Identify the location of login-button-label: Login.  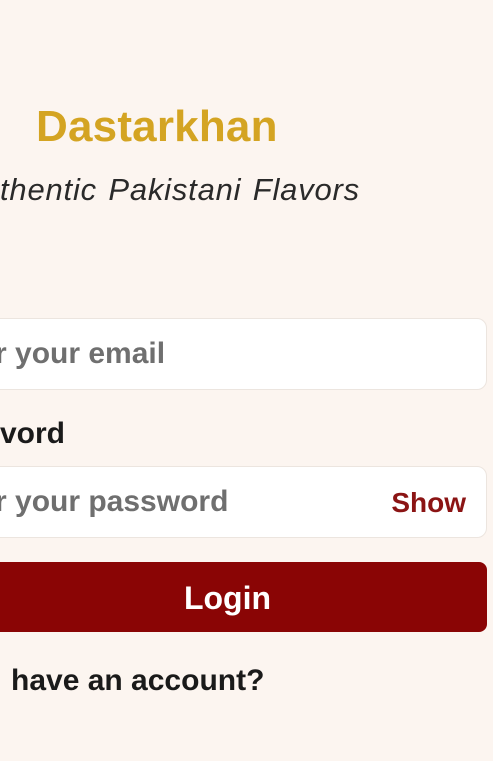
(227, 598).